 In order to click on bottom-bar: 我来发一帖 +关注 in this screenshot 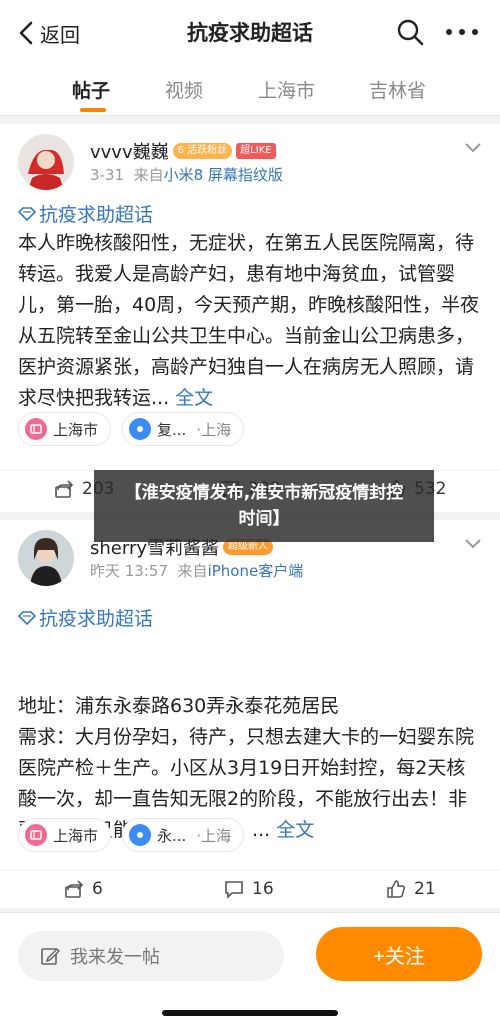, I will do `click(250, 967)`.